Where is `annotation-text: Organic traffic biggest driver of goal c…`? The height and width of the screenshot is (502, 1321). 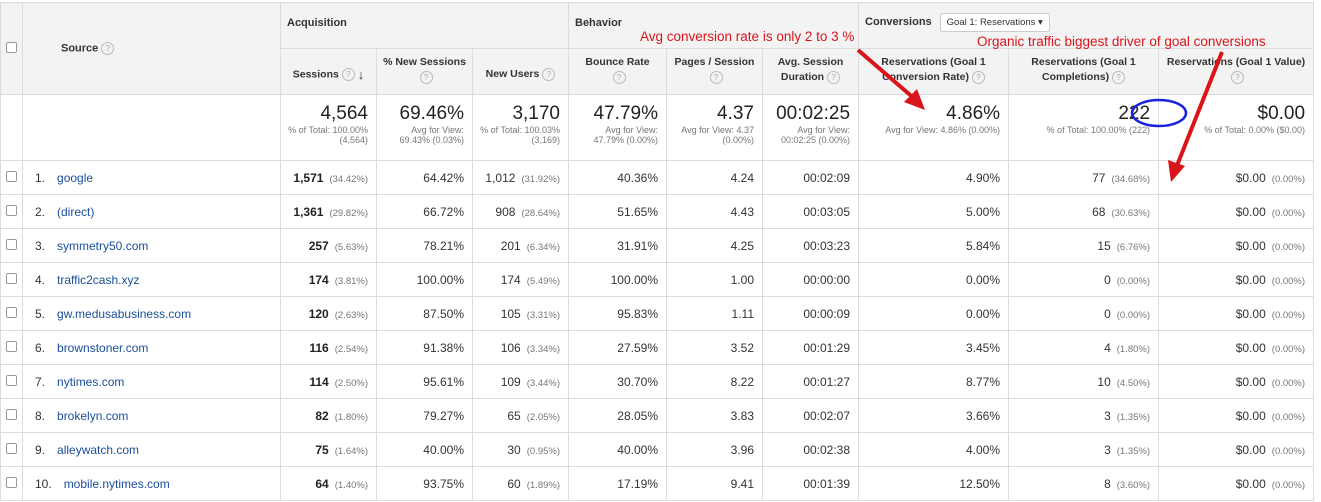 annotation-text: Organic traffic biggest driver of goal c… is located at coordinates (1121, 41).